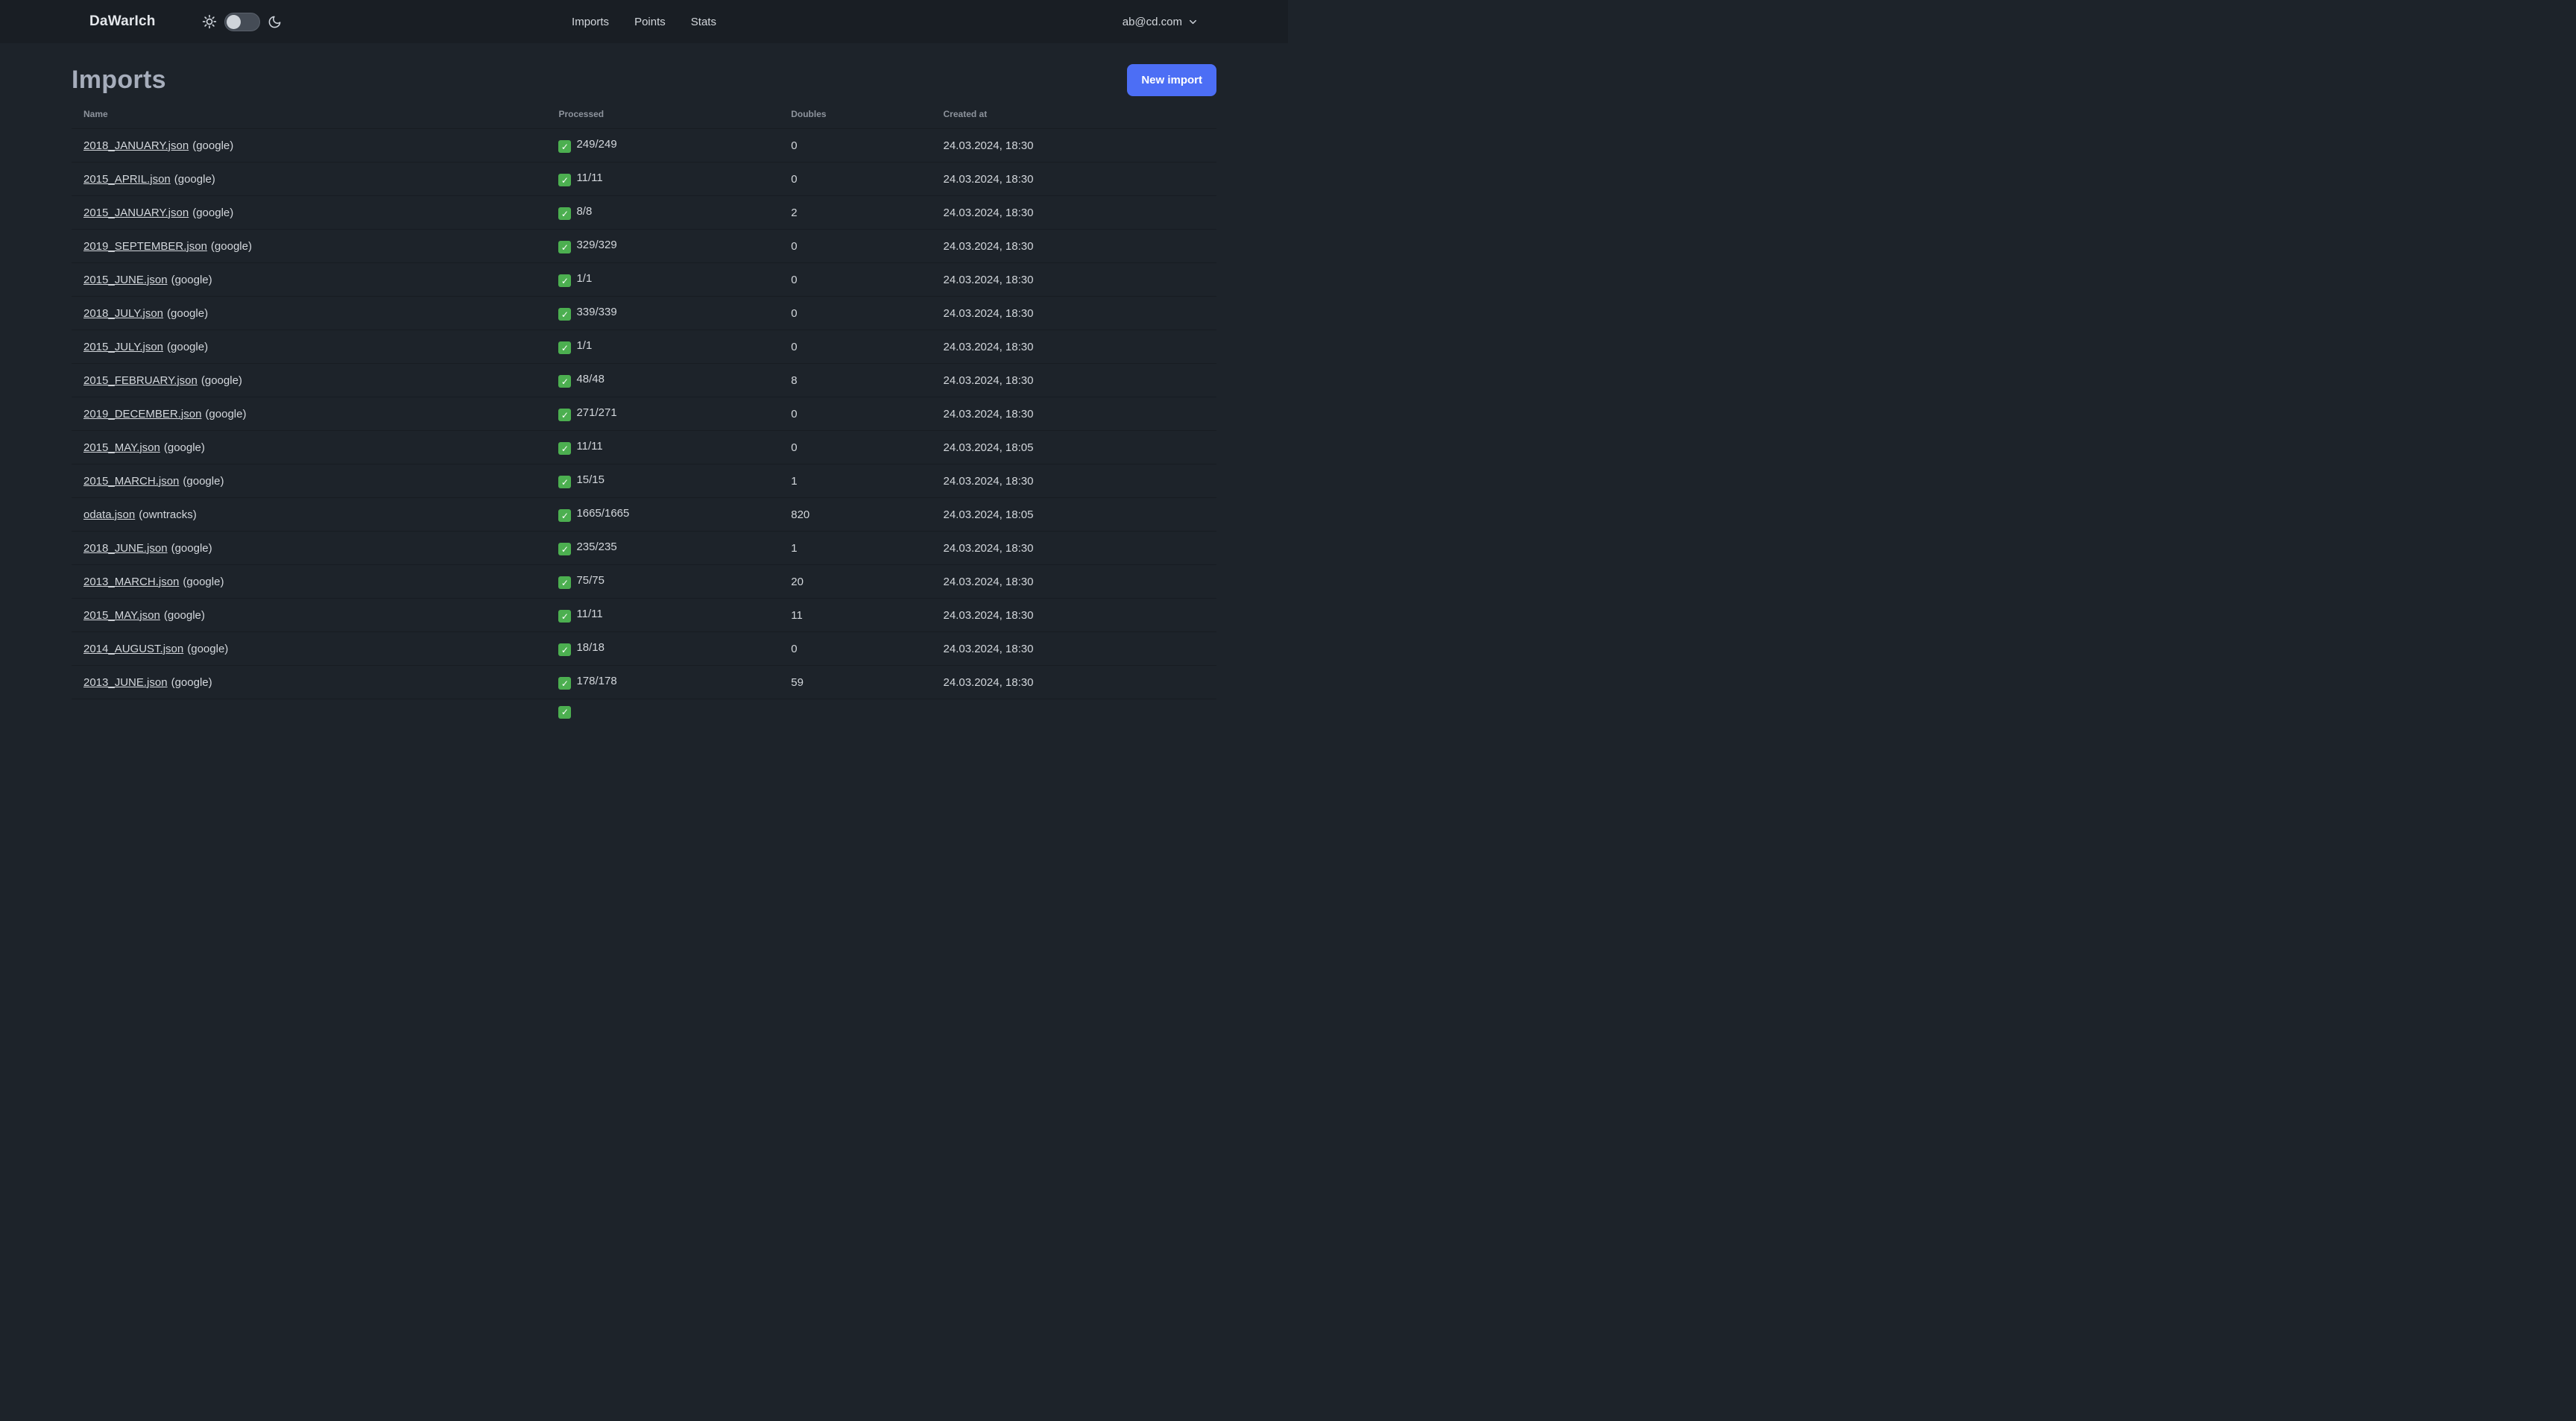  I want to click on import-file-link: 2015_JANUARY.json, so click(136, 213).